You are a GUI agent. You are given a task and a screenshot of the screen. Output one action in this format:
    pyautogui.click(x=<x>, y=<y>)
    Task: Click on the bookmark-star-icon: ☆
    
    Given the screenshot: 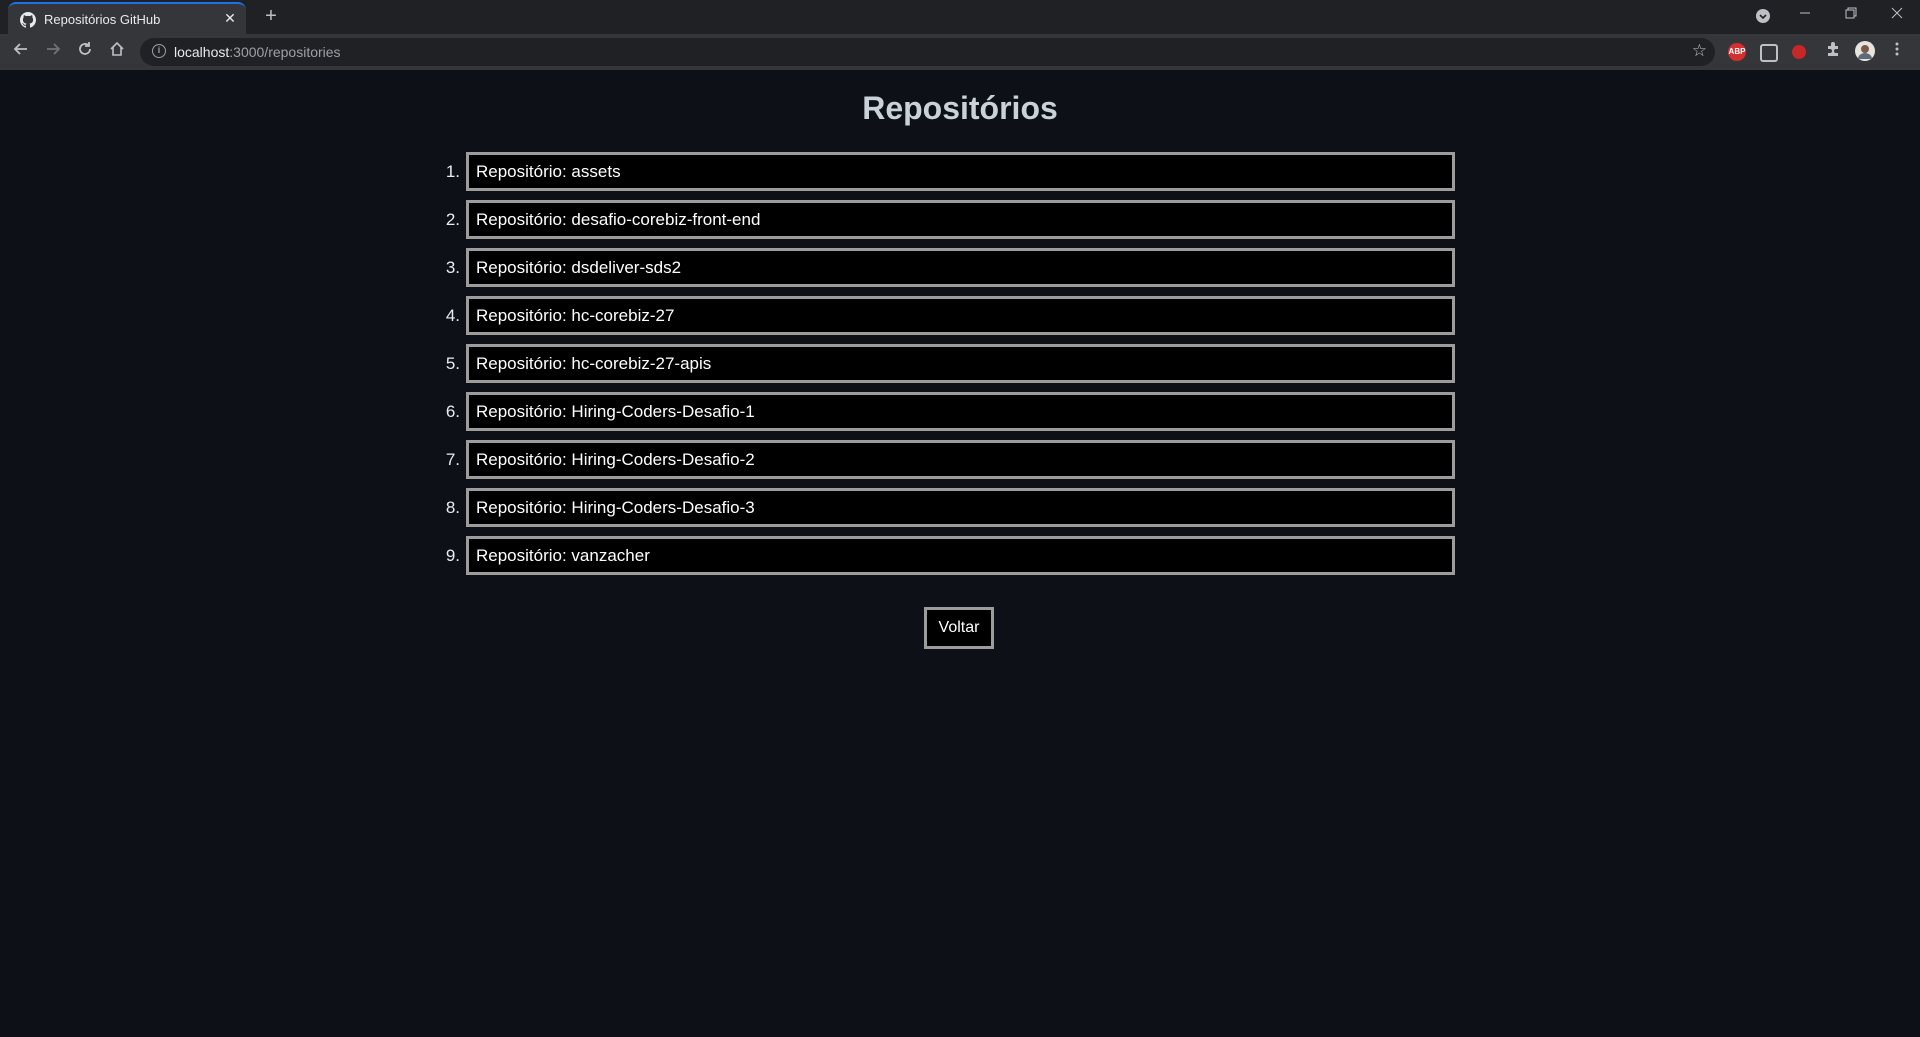 What is the action you would take?
    pyautogui.click(x=1699, y=51)
    